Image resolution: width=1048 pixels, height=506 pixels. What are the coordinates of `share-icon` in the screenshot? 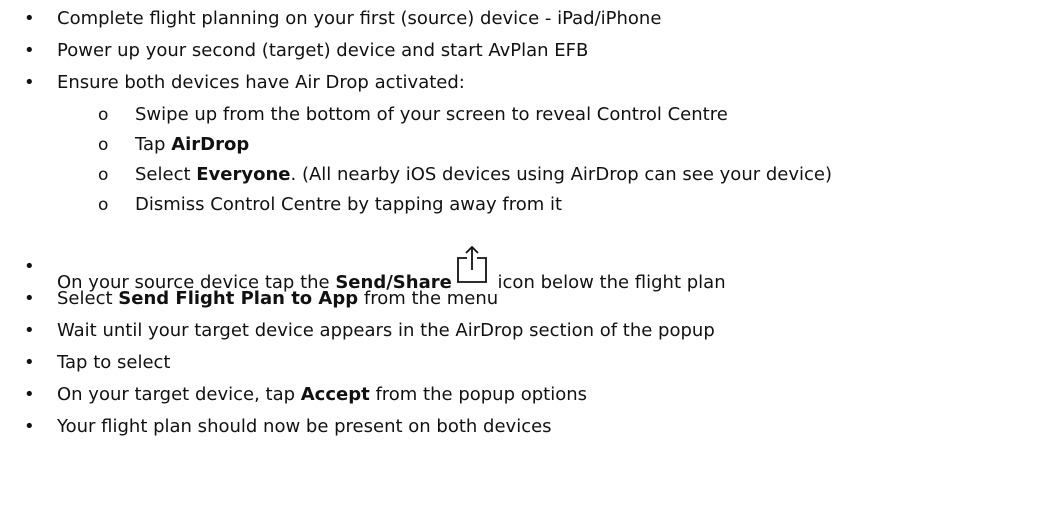 It's located at (472, 264).